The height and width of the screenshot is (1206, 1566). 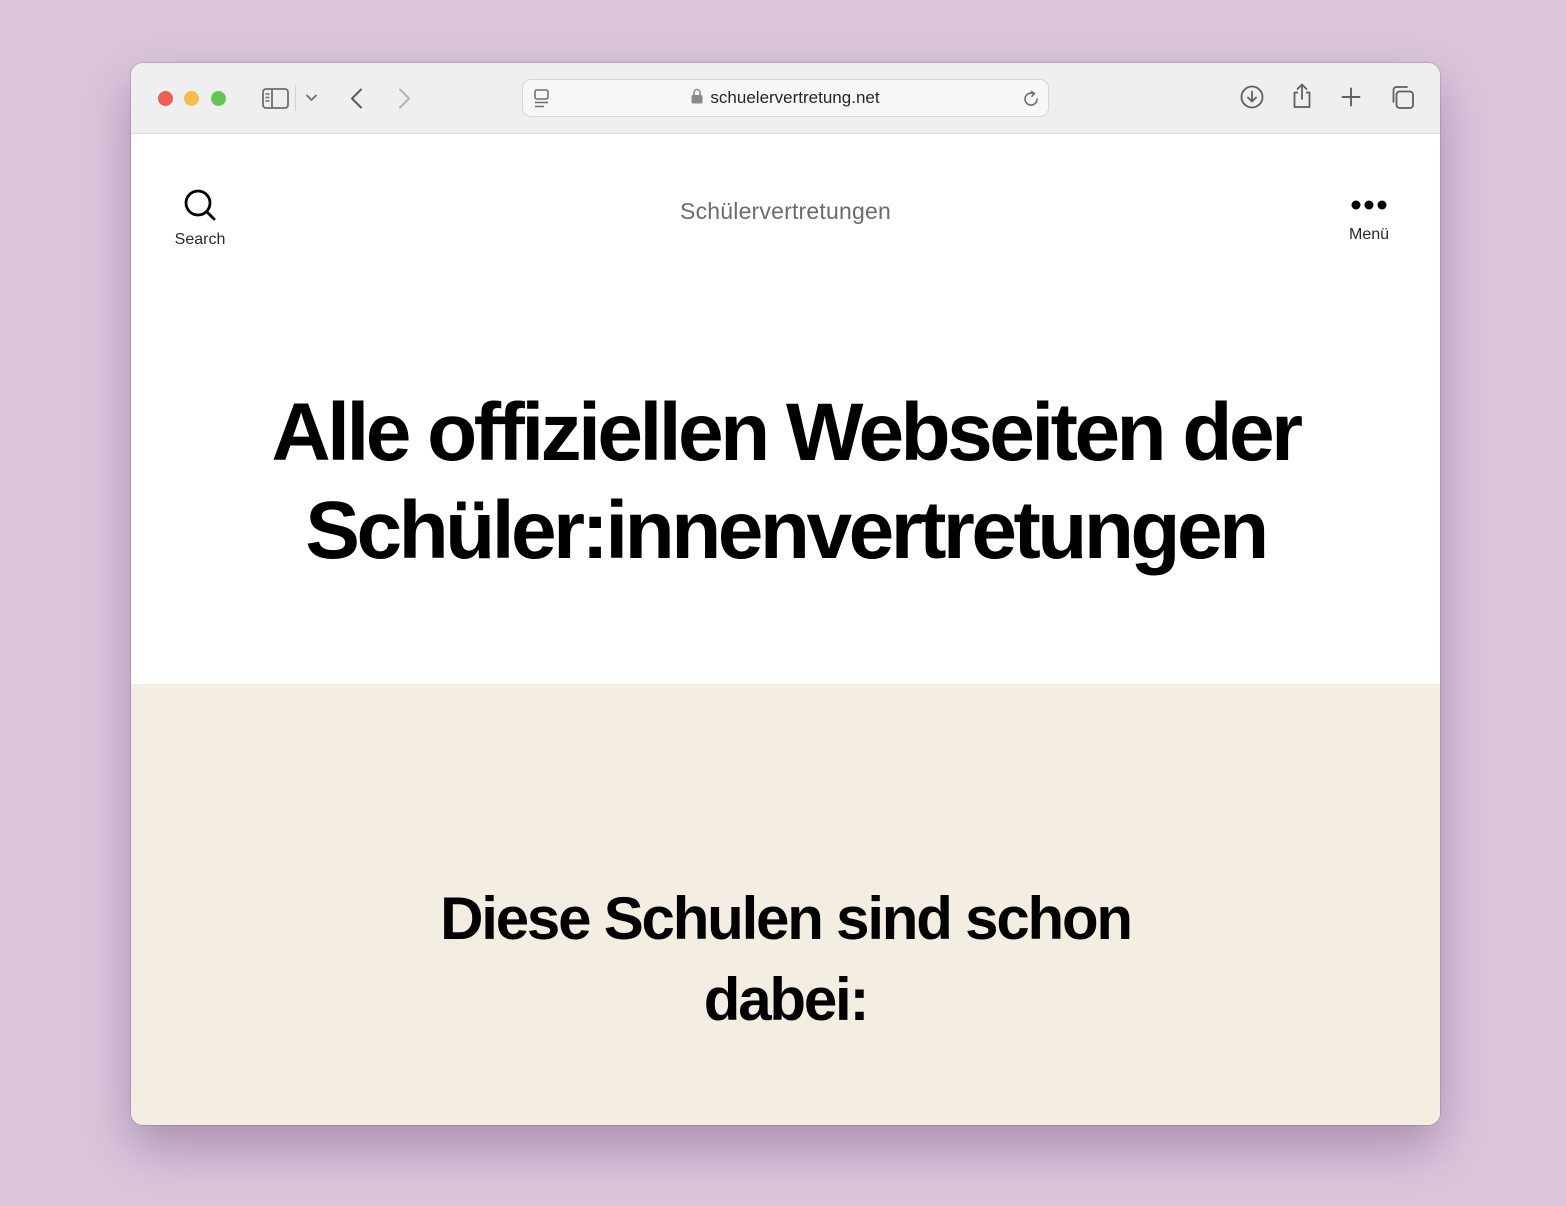 I want to click on minimize-window-button, so click(x=191, y=98).